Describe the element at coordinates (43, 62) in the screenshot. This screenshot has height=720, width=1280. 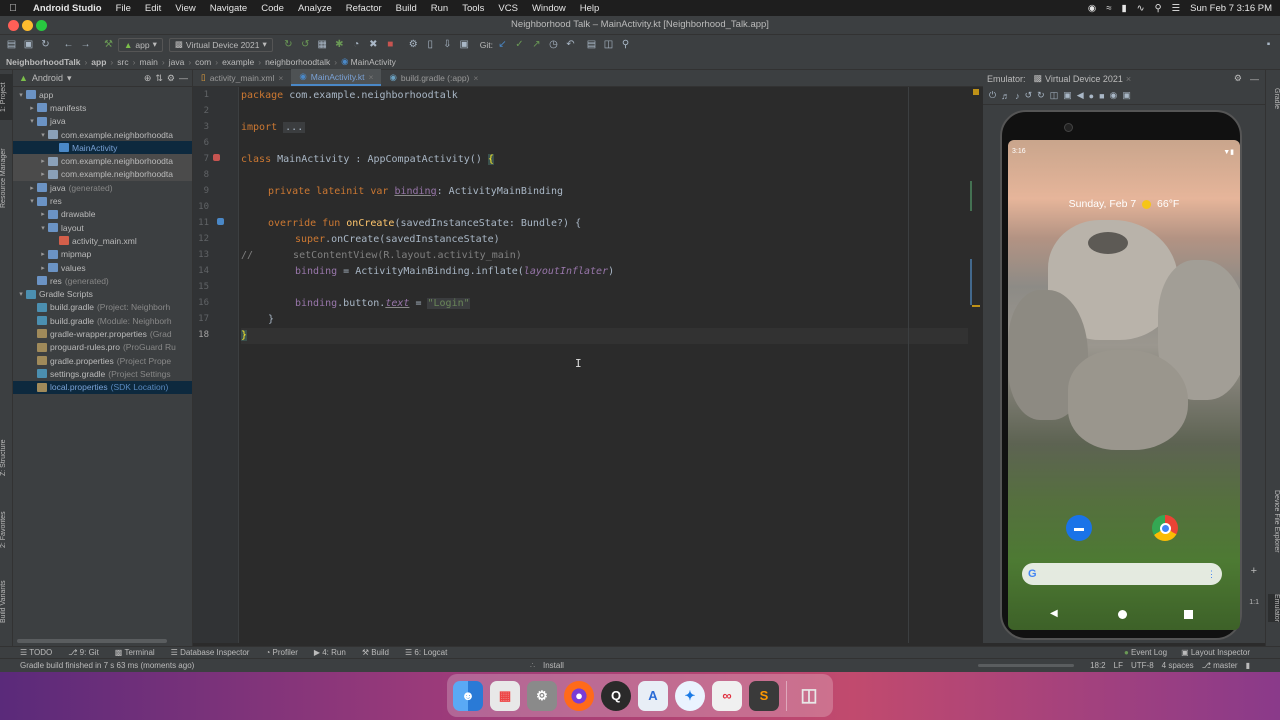
I see `breadcrumb-item: NeighborhoodTalk` at that location.